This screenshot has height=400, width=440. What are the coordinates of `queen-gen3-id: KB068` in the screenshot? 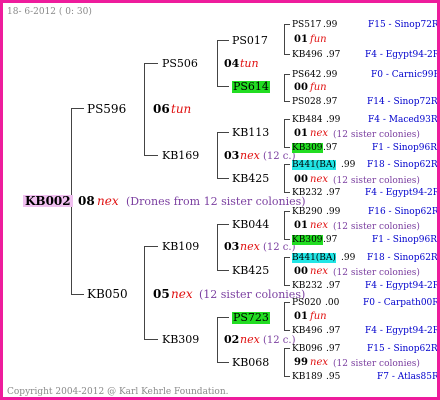 It's located at (250, 363).